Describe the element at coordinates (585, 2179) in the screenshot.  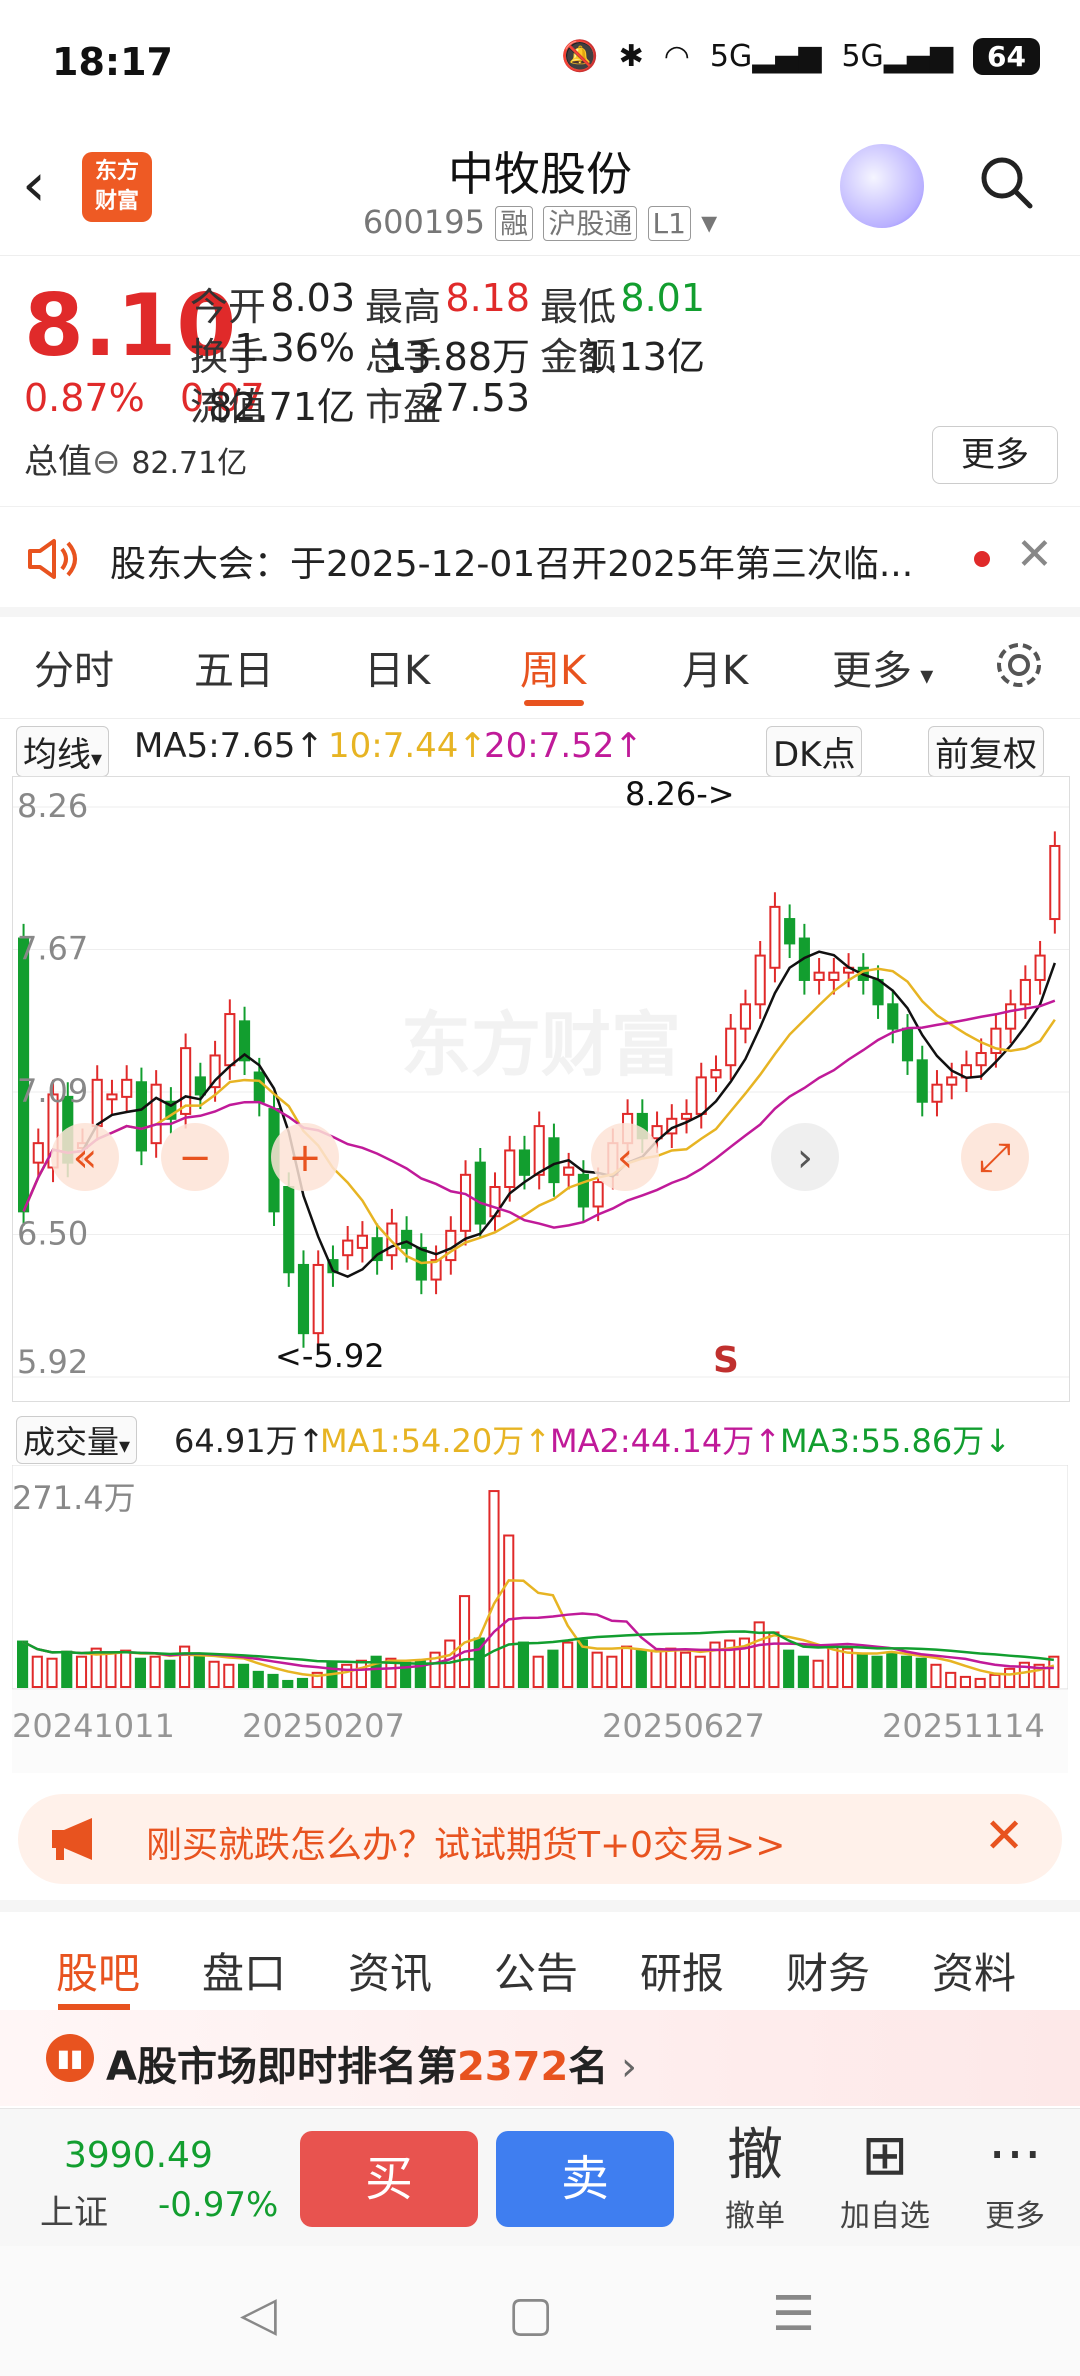
I see `sell-button: 卖` at that location.